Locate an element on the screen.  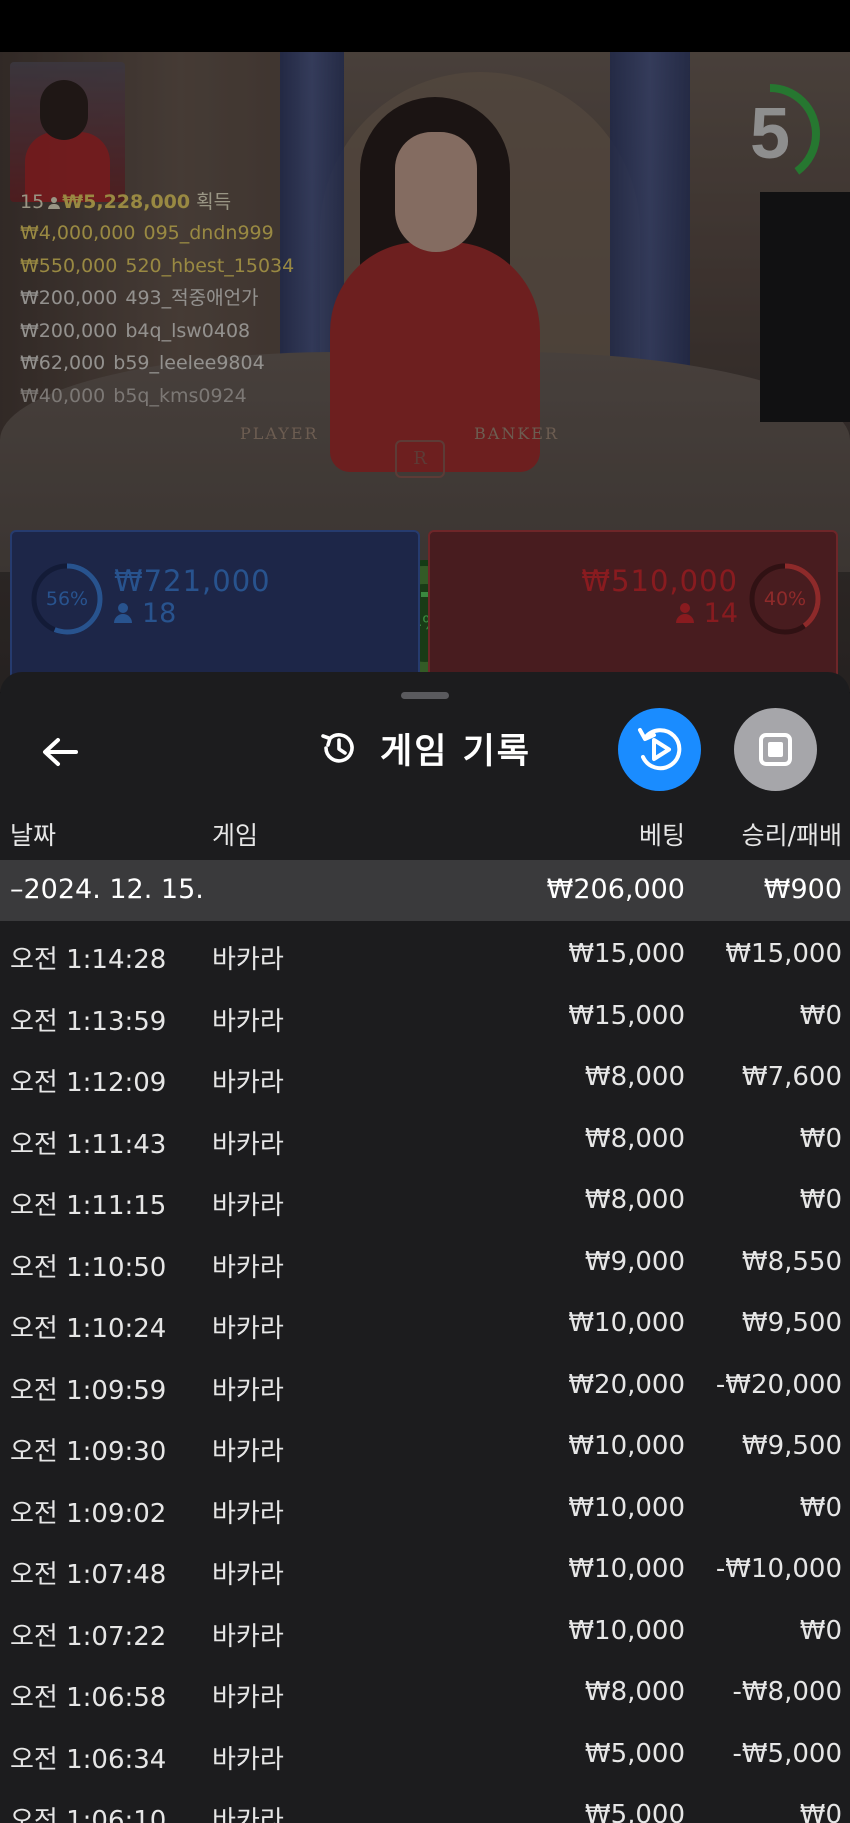
row-win-loss: -₩8,000 is located at coordinates (787, 1692).